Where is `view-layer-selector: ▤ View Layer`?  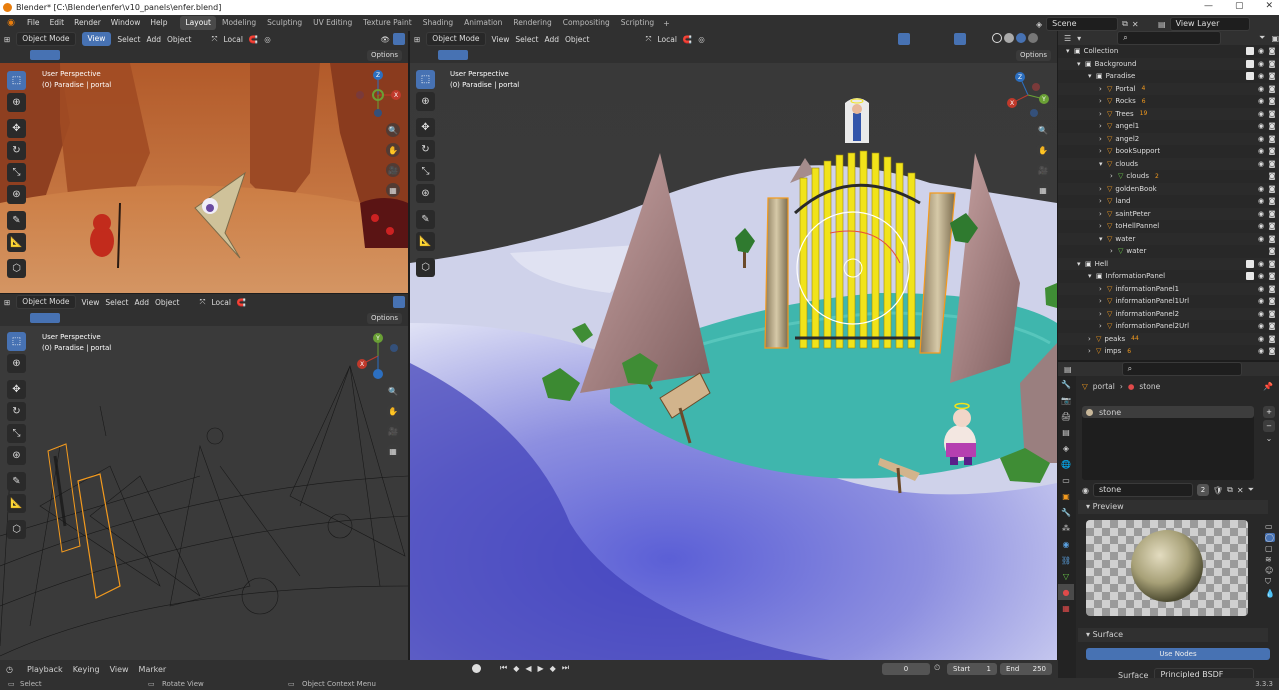
view-layer-selector: ▤ View Layer is located at coordinates (1204, 24).